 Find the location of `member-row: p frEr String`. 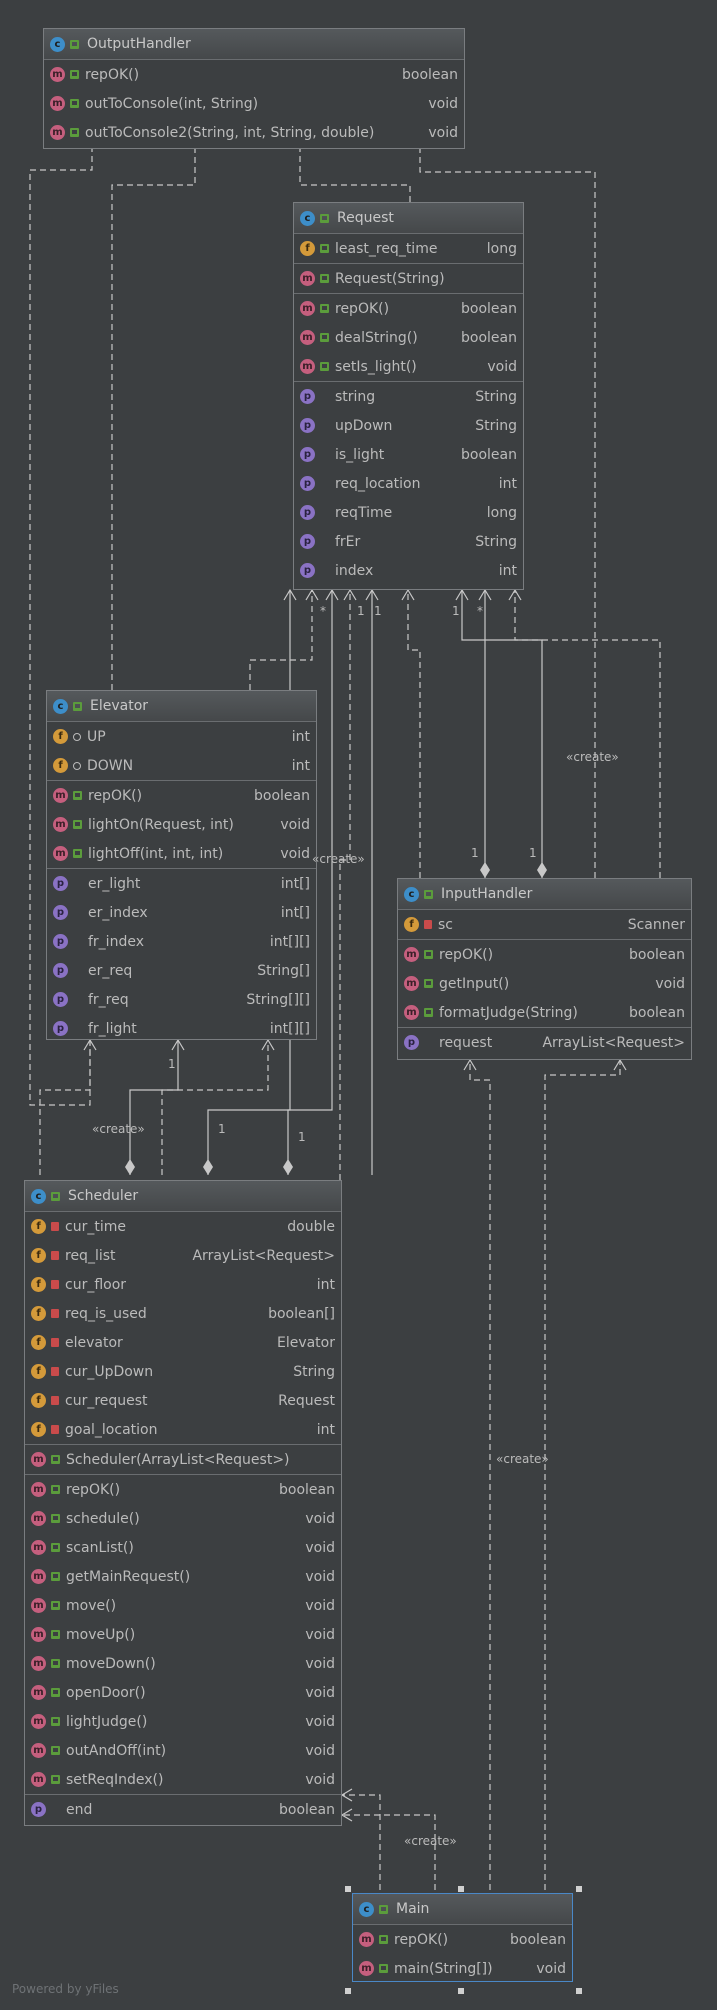

member-row: p frEr String is located at coordinates (408, 541).